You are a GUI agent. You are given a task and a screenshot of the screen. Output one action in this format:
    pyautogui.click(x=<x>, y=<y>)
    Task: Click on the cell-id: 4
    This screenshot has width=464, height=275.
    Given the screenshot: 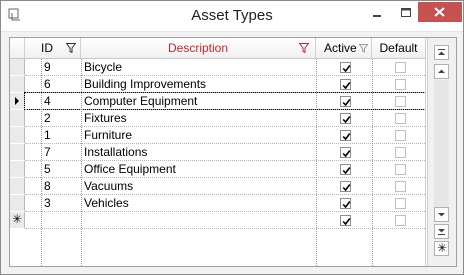 What is the action you would take?
    pyautogui.click(x=59, y=101)
    